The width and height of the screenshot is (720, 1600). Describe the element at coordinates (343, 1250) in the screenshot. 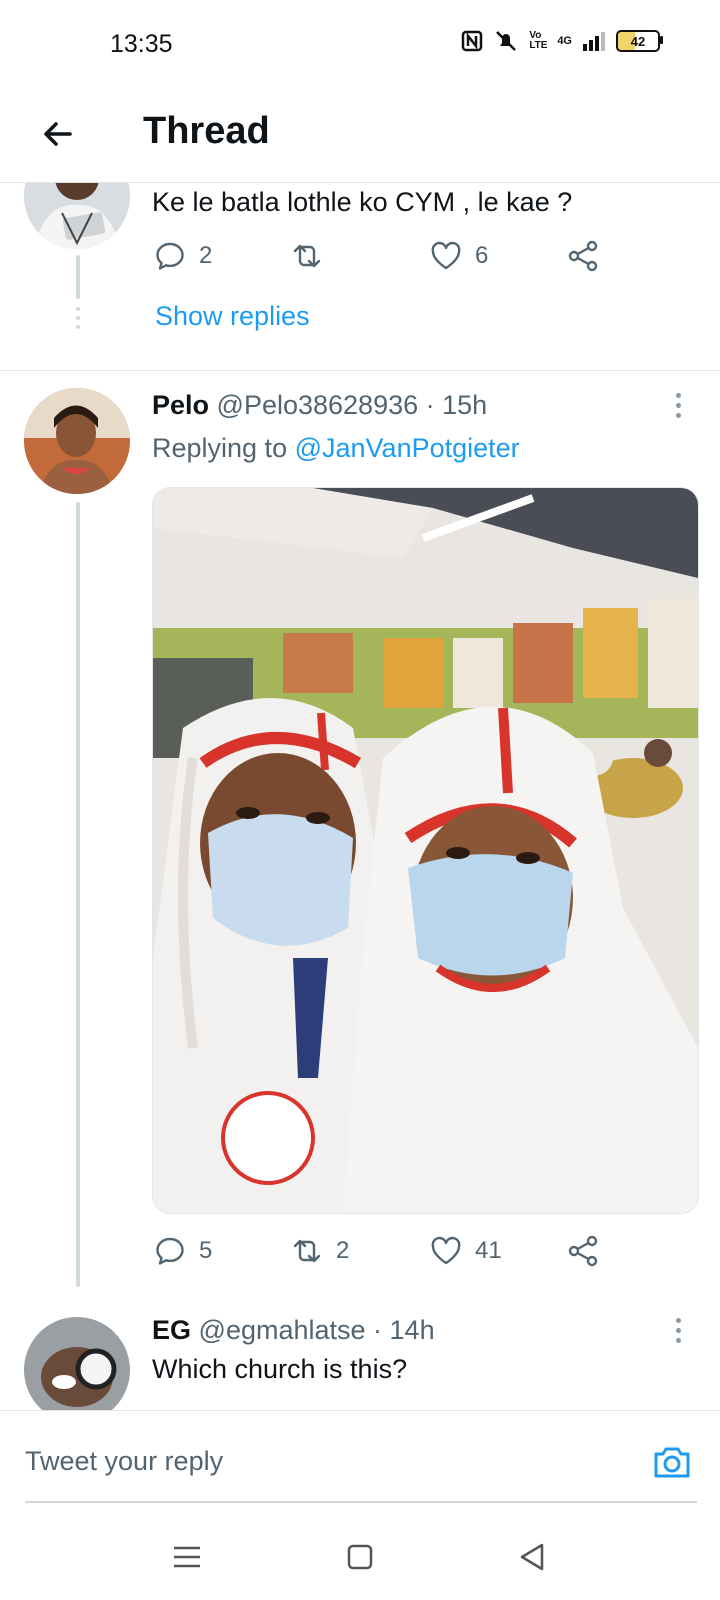

I see `retweet-count: 2` at that location.